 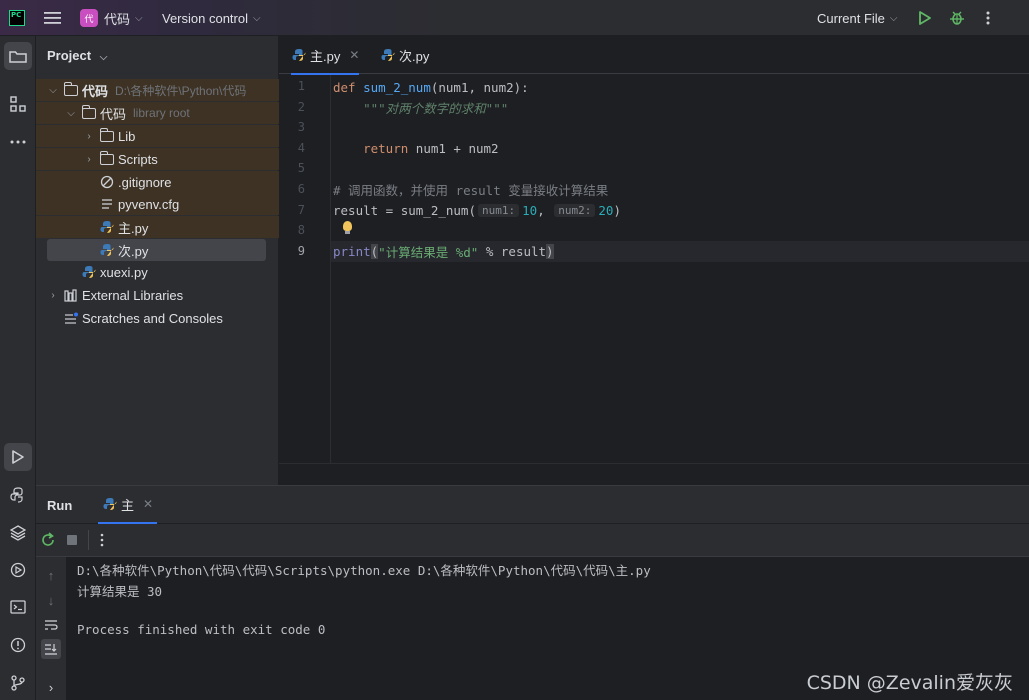 I want to click on code-line-4: return num1 + num2, so click(x=416, y=148).